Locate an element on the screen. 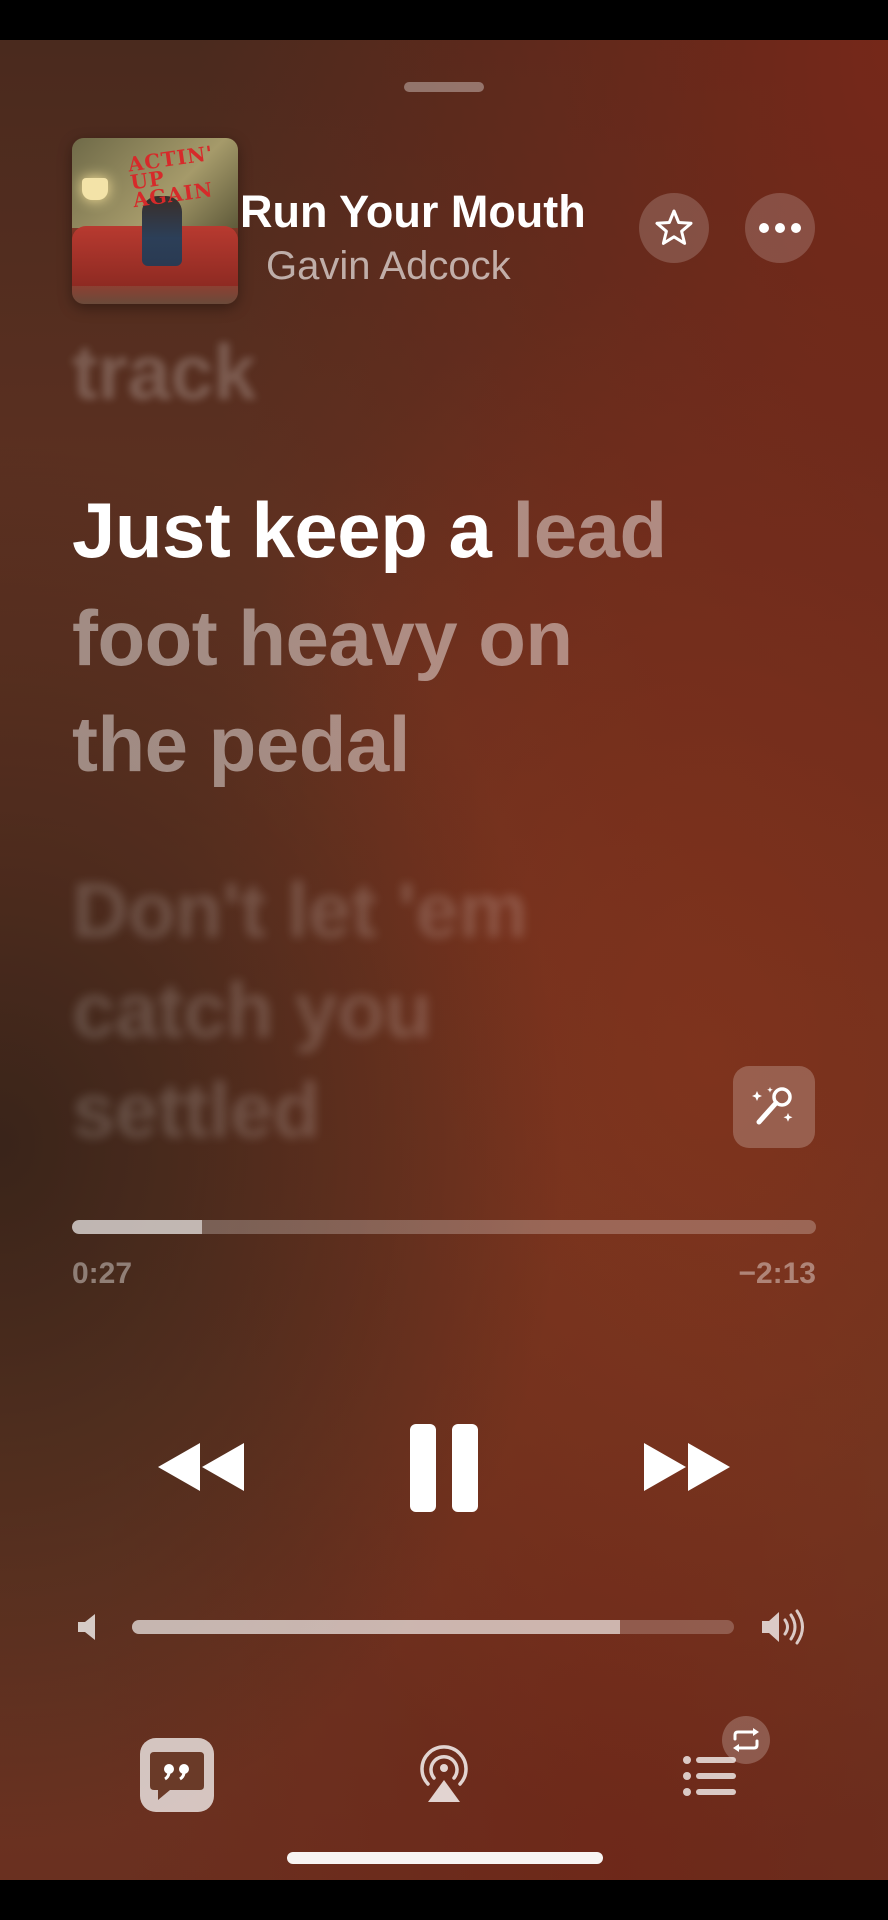 This screenshot has height=1920, width=888. time-remaining: −2:13 is located at coordinates (777, 1273).